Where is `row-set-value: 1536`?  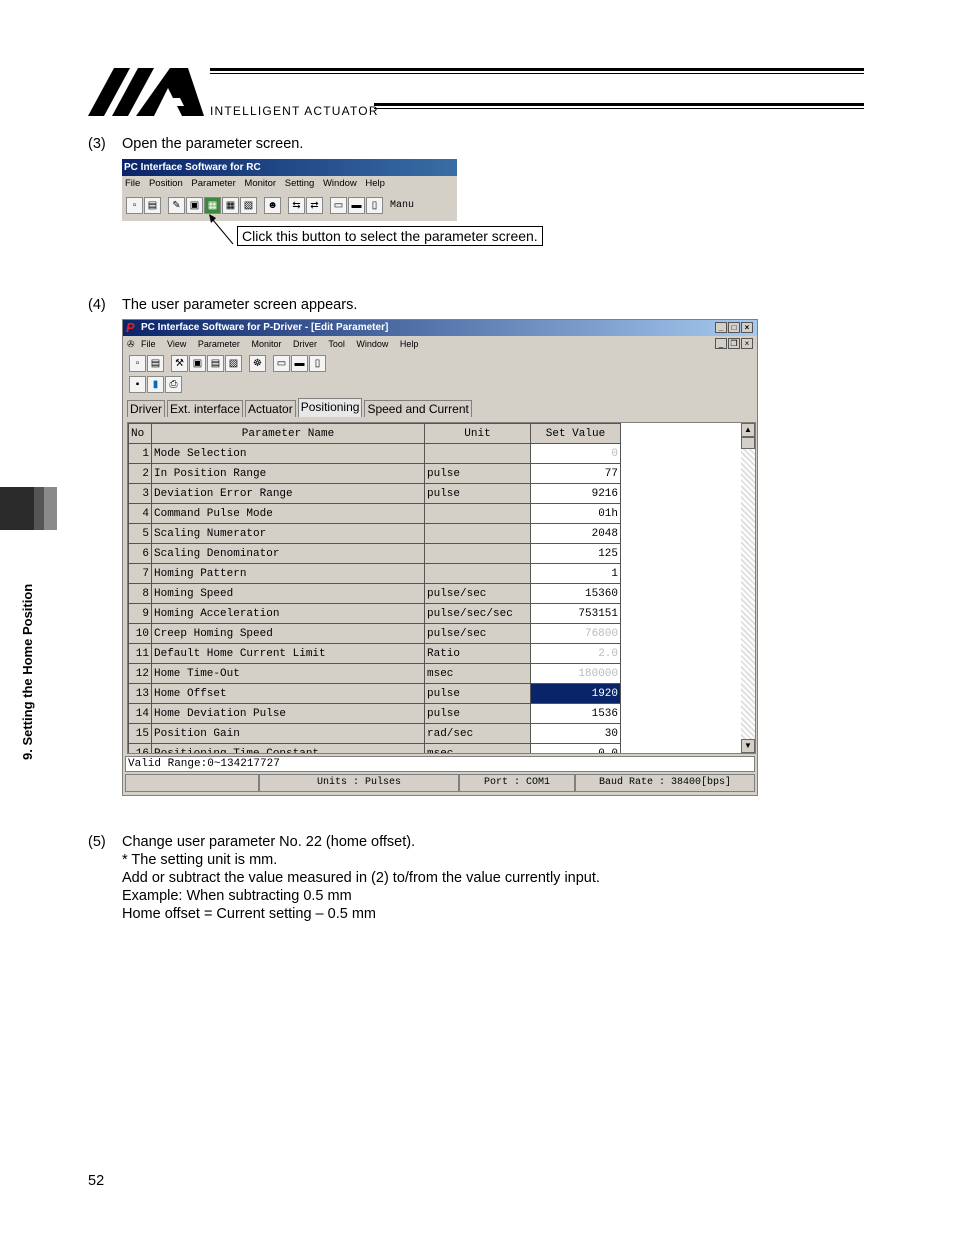
row-set-value: 1536 is located at coordinates (575, 713).